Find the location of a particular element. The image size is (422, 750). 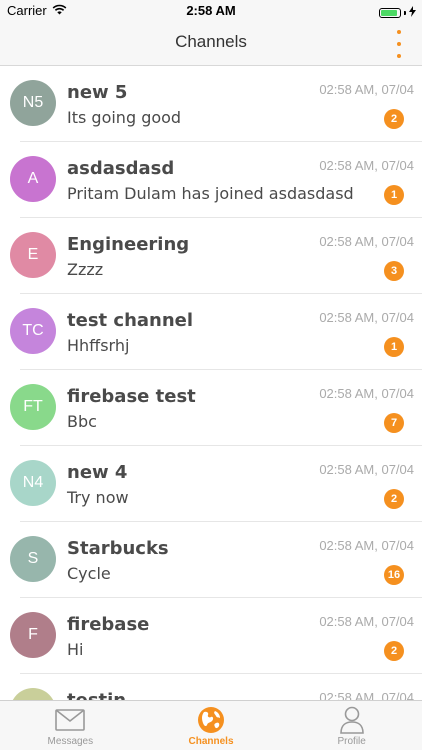

avatar: T is located at coordinates (33, 694).